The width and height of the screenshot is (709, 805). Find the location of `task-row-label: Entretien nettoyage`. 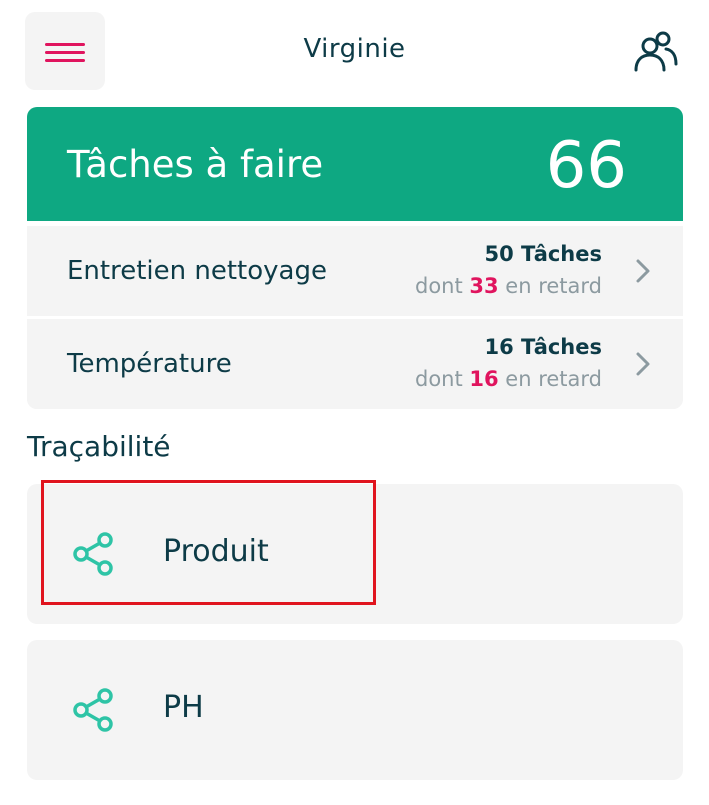

task-row-label: Entretien nettoyage is located at coordinates (197, 271).